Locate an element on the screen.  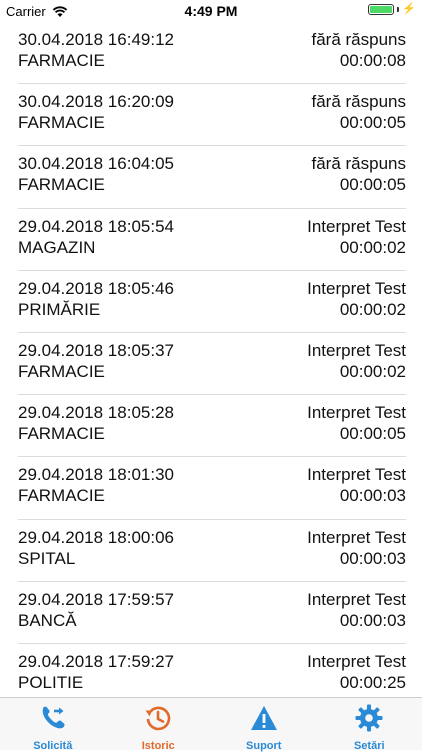
battery-icon is located at coordinates (381, 9).